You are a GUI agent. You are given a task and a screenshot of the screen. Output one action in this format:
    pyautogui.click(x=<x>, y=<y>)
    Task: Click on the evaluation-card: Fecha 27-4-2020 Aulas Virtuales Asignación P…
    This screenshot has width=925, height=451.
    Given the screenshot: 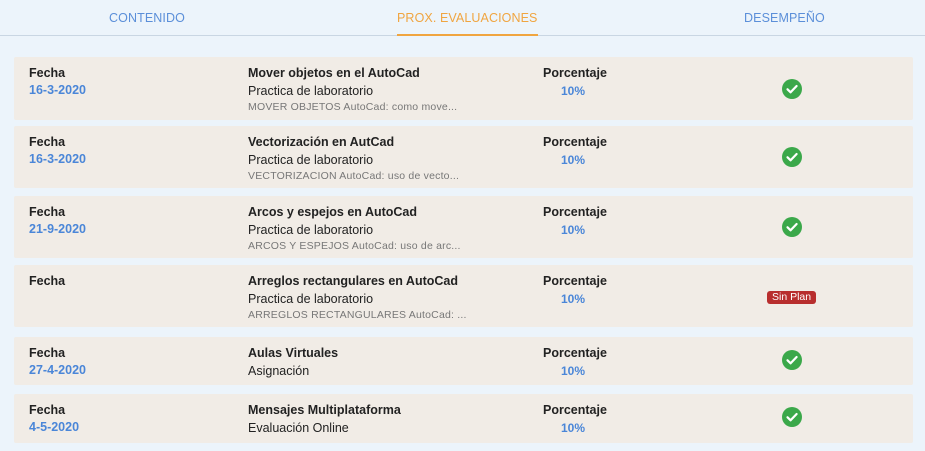 What is the action you would take?
    pyautogui.click(x=463, y=361)
    